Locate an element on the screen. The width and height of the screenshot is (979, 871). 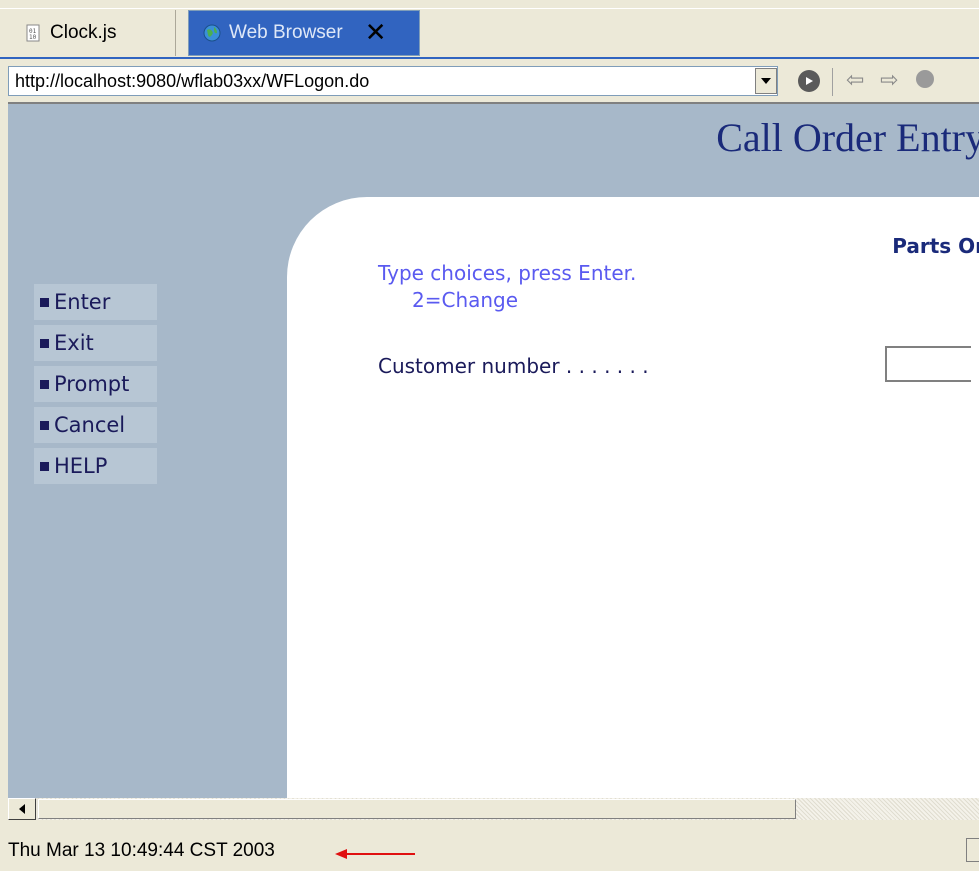
nav-exit-button: Exit is located at coordinates (95, 343).